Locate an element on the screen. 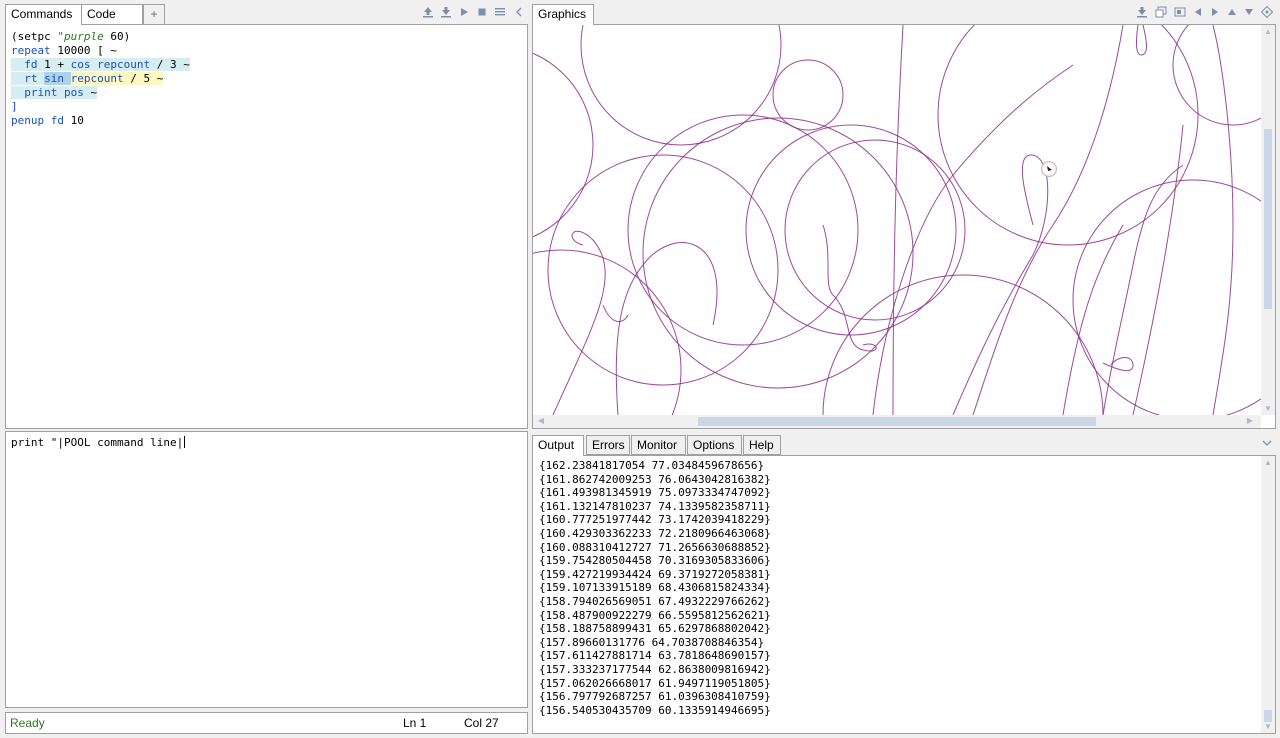 Image resolution: width=1280 pixels, height=738 pixels. output-line: {156.540530435709 60.1335914946695} is located at coordinates (655, 710).